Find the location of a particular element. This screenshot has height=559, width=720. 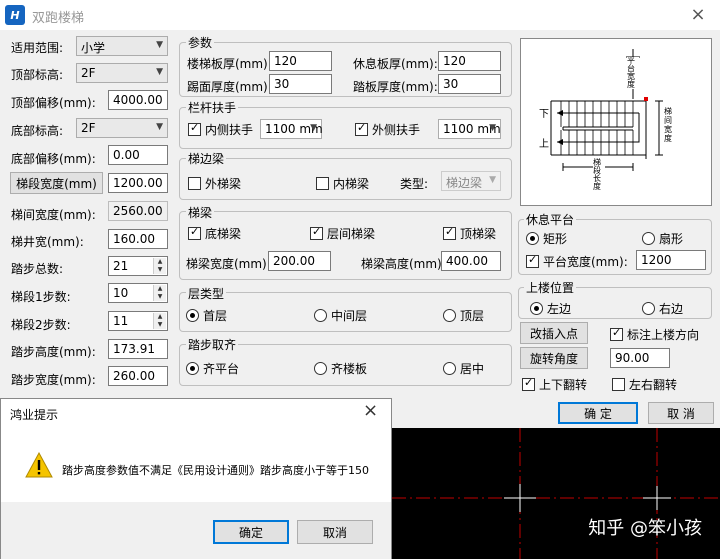

mark-direction-label: 标注上楼方向 is located at coordinates (663, 335).